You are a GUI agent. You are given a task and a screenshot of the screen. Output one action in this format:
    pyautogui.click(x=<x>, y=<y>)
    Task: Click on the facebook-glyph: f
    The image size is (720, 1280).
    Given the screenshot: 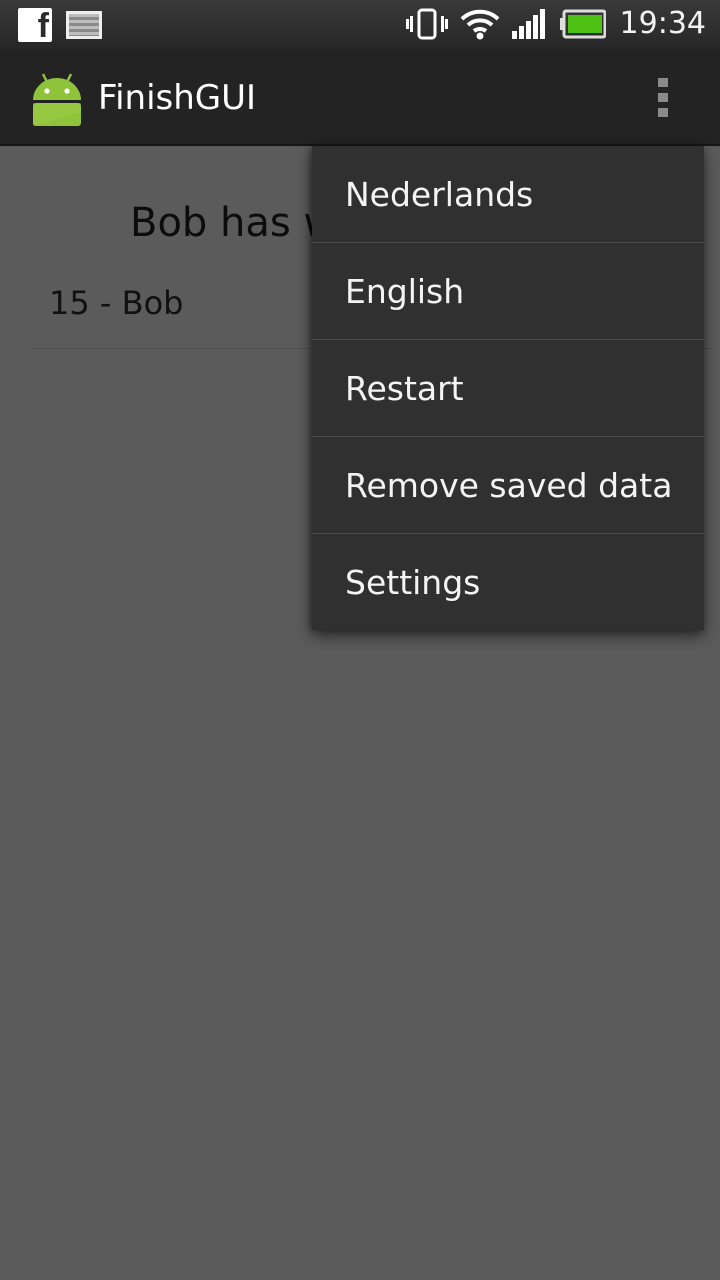 What is the action you would take?
    pyautogui.click(x=43, y=26)
    